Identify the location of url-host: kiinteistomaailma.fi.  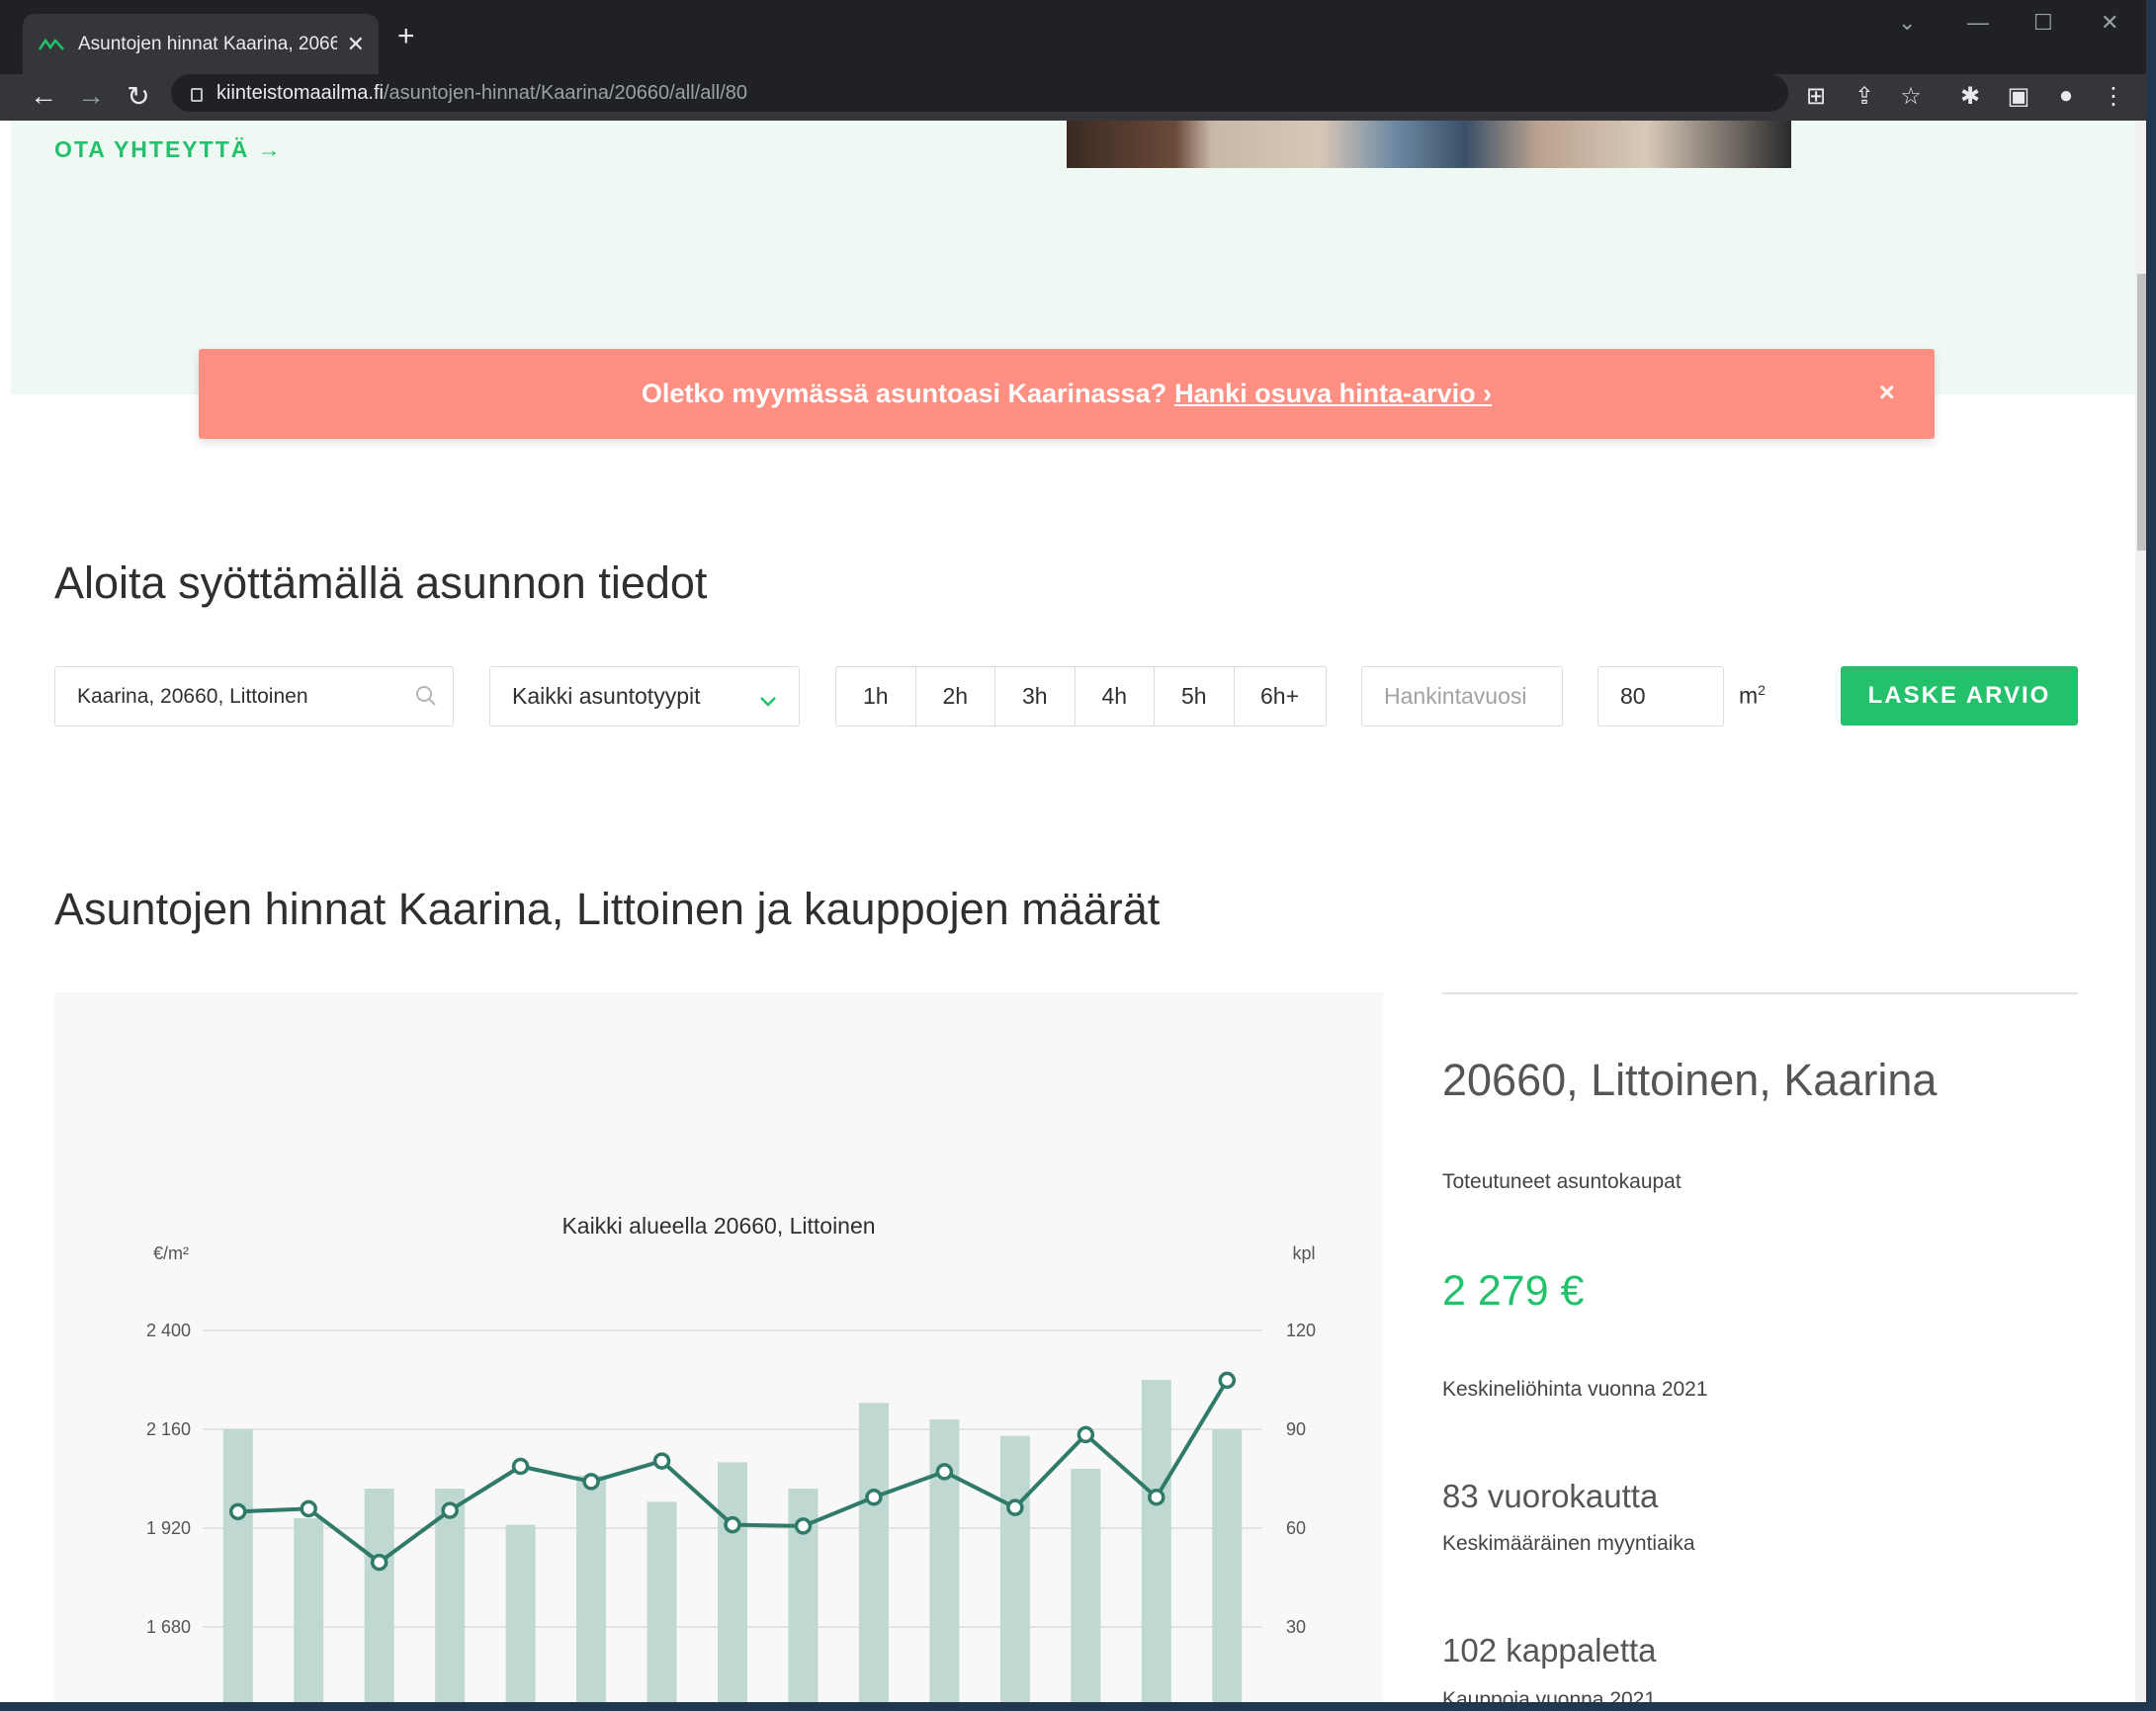
(300, 92).